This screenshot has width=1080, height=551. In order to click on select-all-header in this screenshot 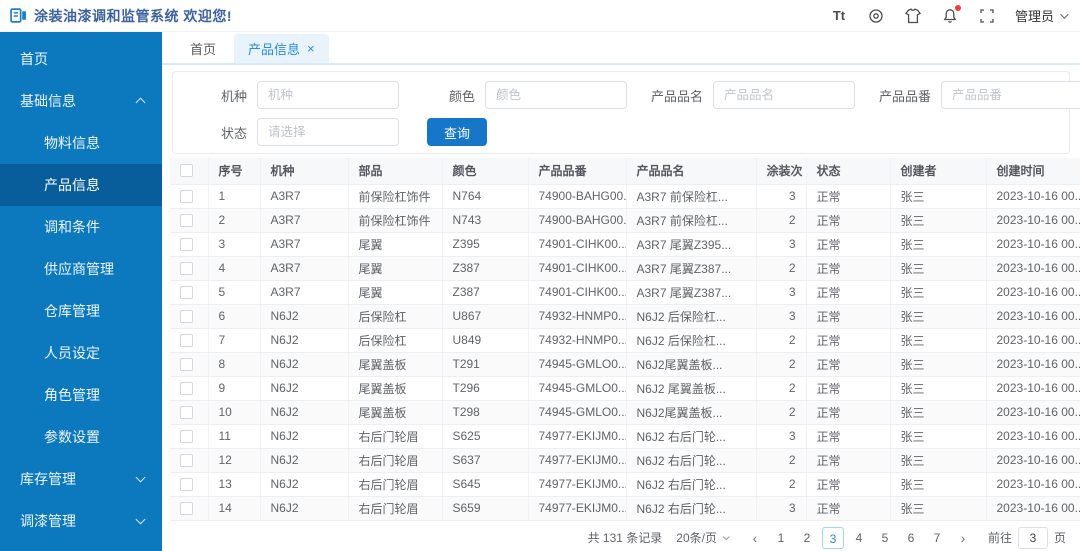, I will do `click(189, 171)`.